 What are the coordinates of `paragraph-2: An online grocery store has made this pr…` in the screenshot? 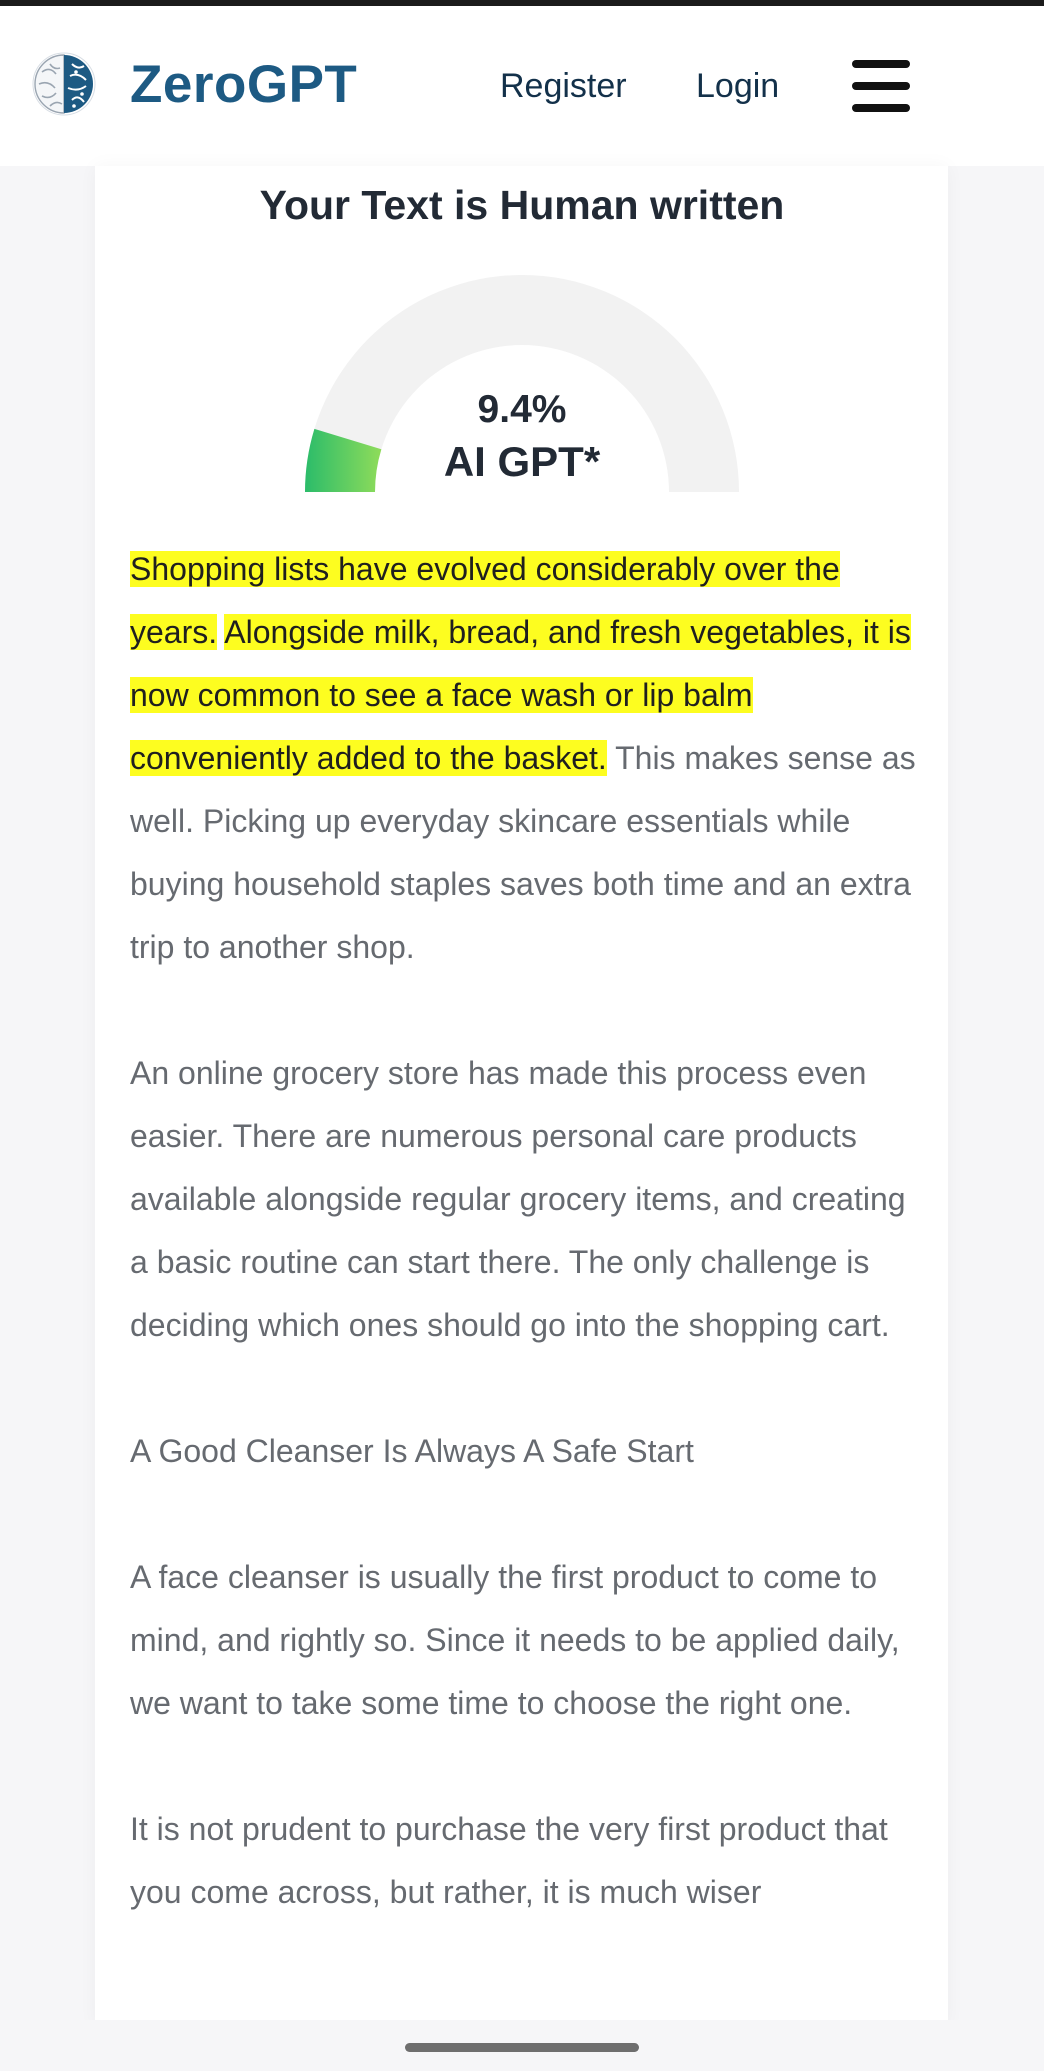 It's located at (518, 1199).